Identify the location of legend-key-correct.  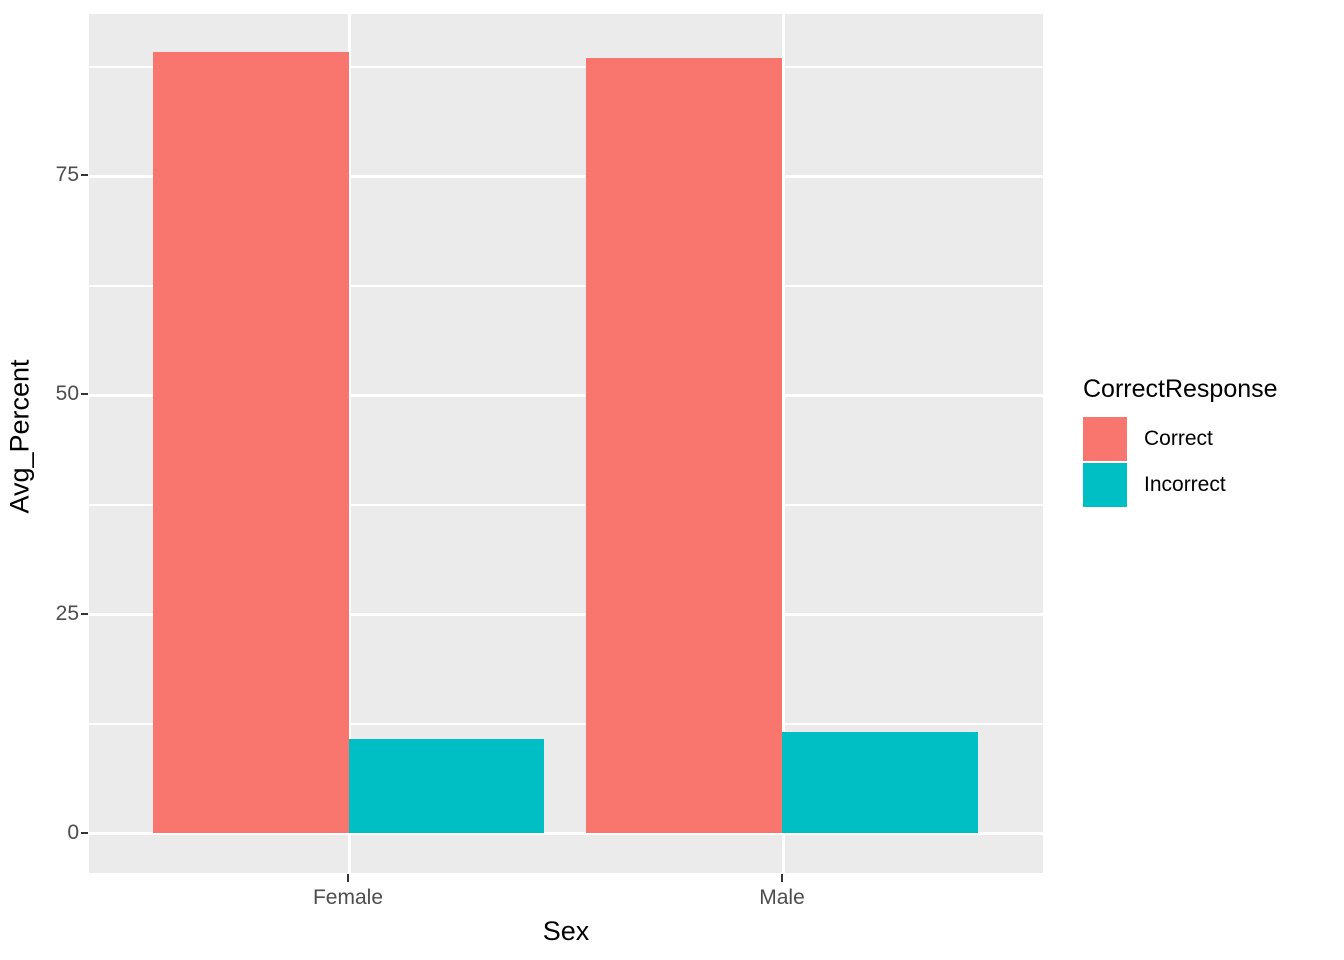
(1105, 439).